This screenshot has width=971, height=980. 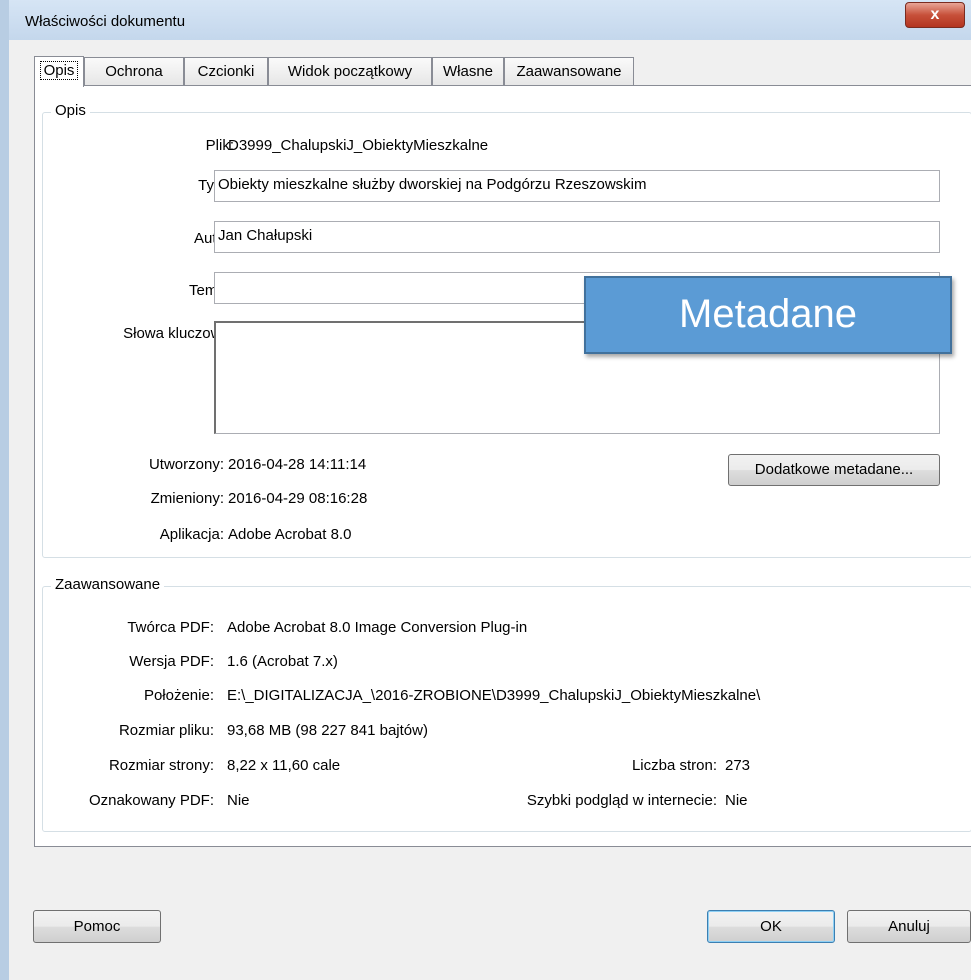 What do you see at coordinates (238, 800) in the screenshot?
I see `tagged-pdf-value: Nie` at bounding box center [238, 800].